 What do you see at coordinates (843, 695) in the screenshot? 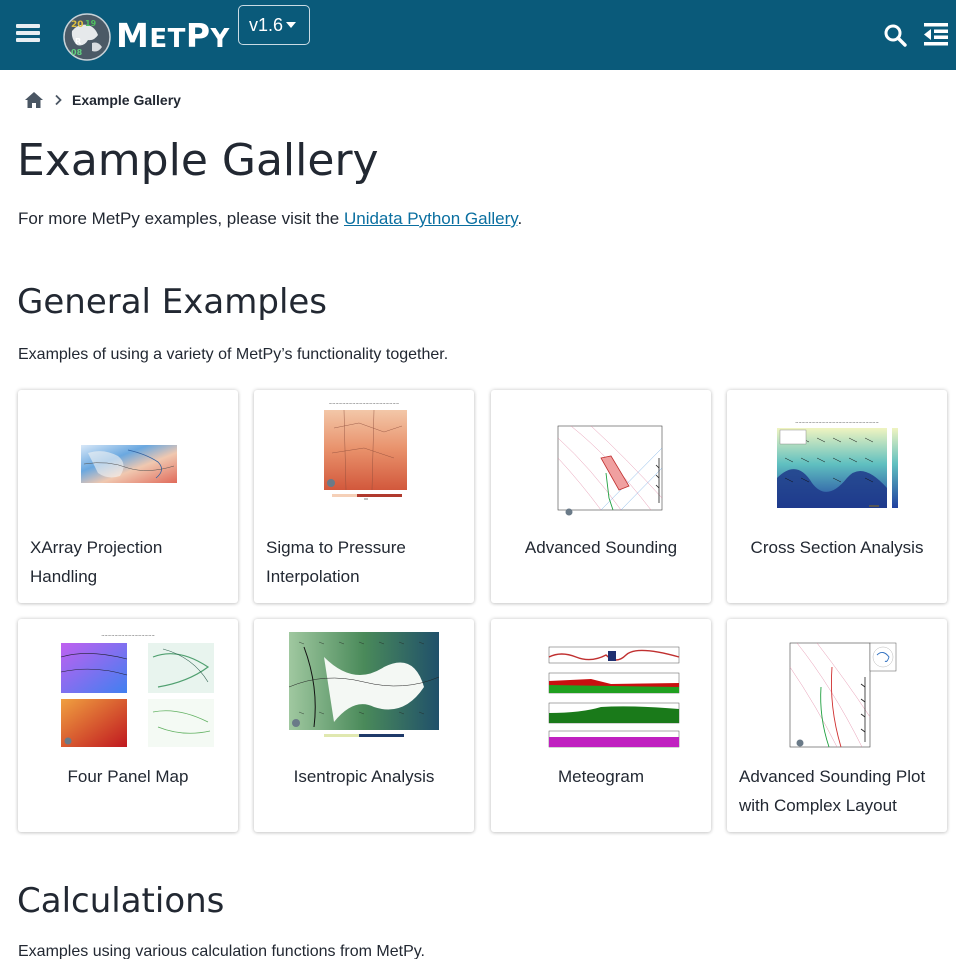
I see `skewt-hodograph-thumbnail` at bounding box center [843, 695].